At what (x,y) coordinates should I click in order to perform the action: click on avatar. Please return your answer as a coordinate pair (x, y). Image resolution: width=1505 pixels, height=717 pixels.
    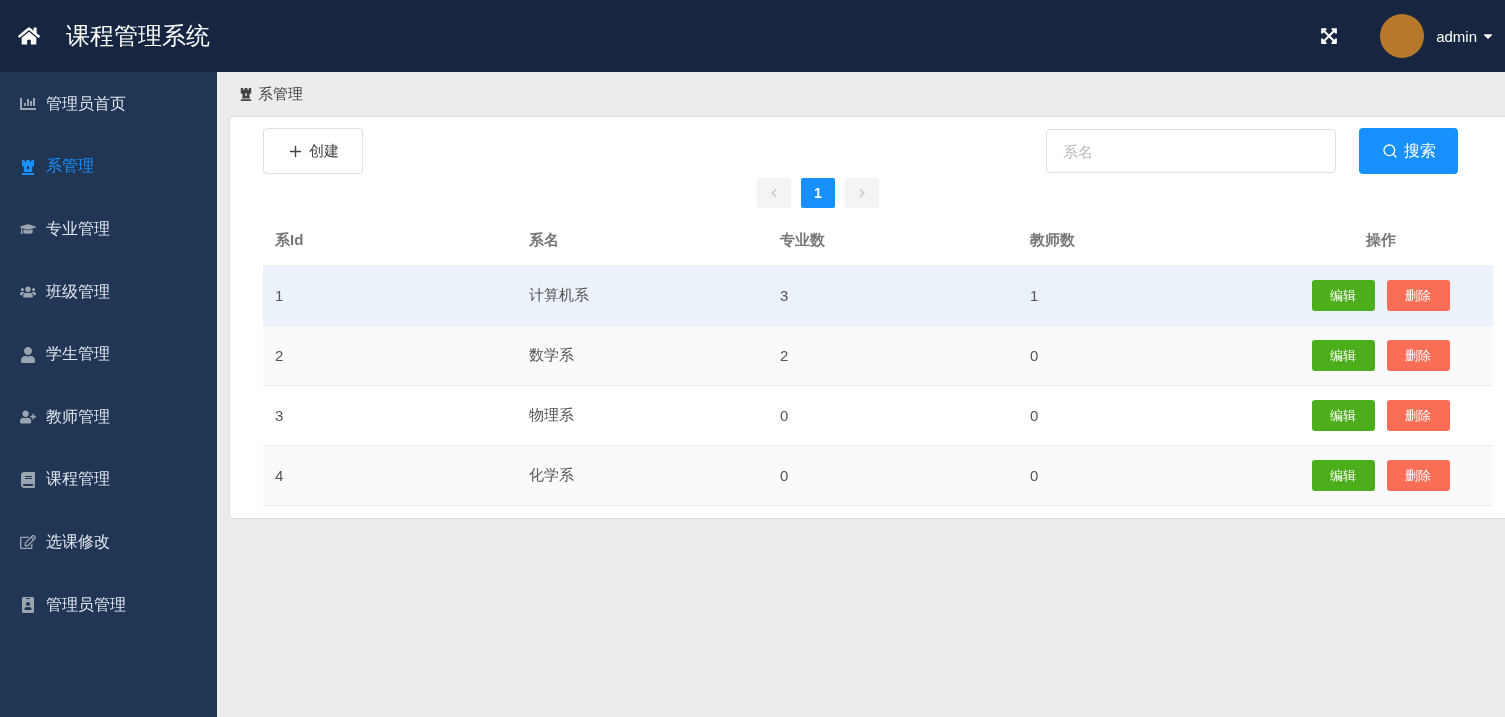
    Looking at the image, I should click on (1402, 36).